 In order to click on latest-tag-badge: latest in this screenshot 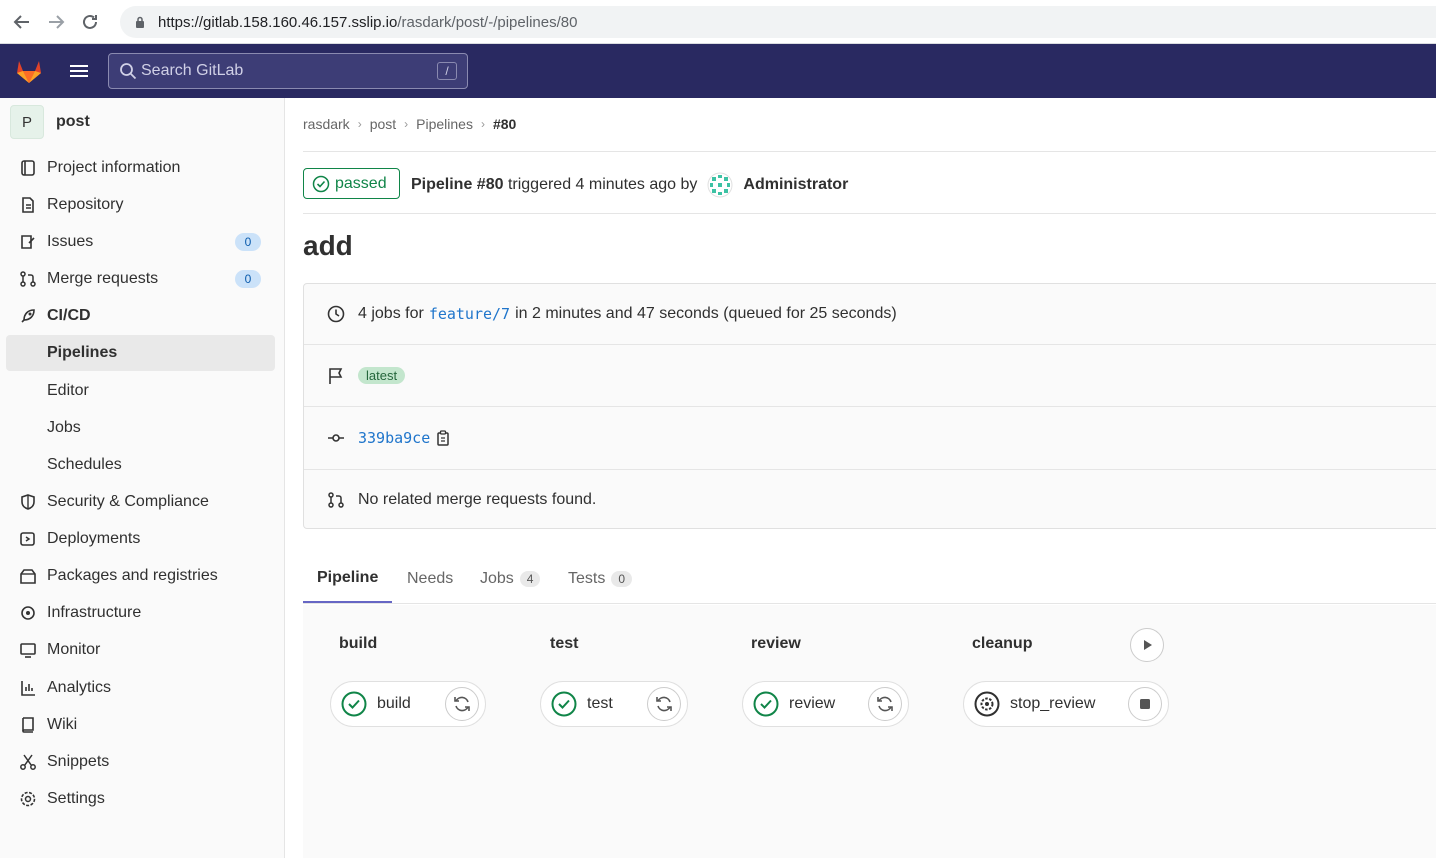, I will do `click(382, 375)`.